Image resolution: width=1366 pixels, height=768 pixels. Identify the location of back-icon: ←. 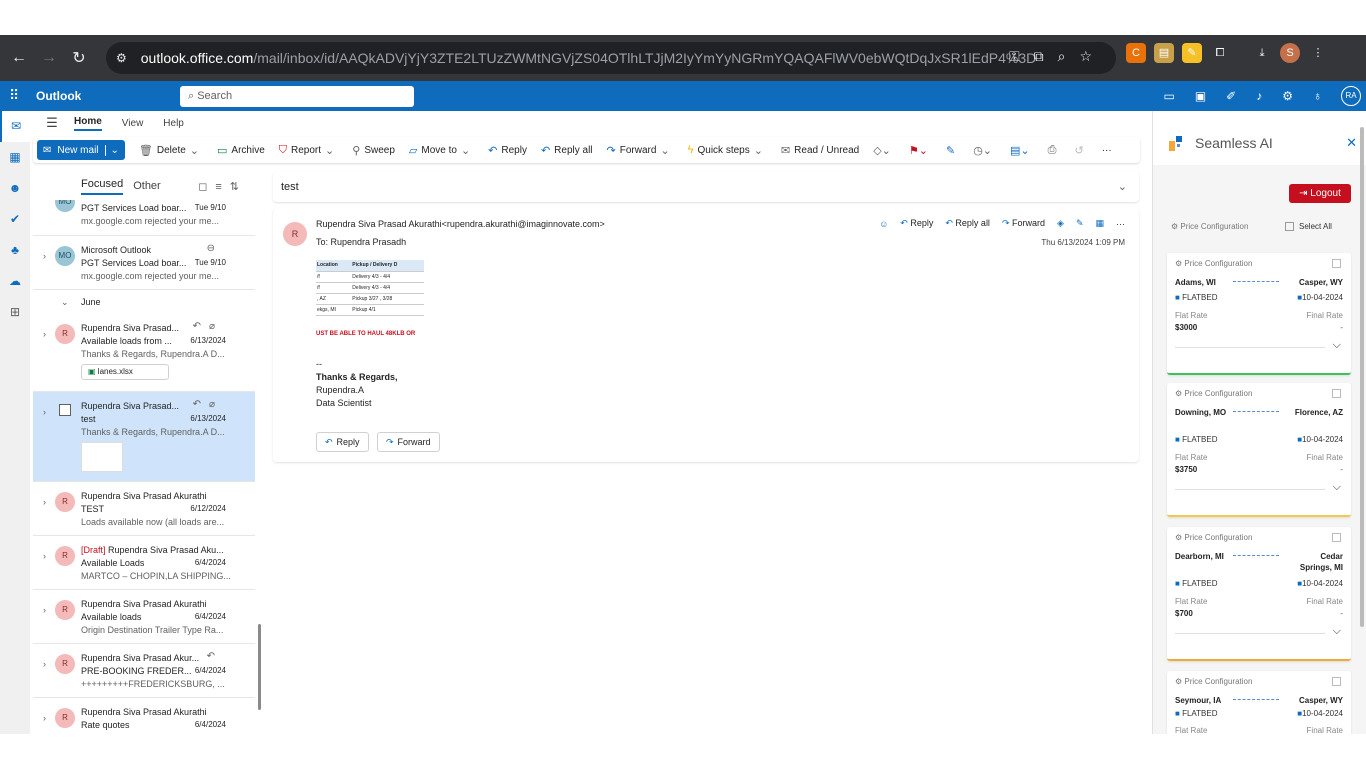
(19, 58).